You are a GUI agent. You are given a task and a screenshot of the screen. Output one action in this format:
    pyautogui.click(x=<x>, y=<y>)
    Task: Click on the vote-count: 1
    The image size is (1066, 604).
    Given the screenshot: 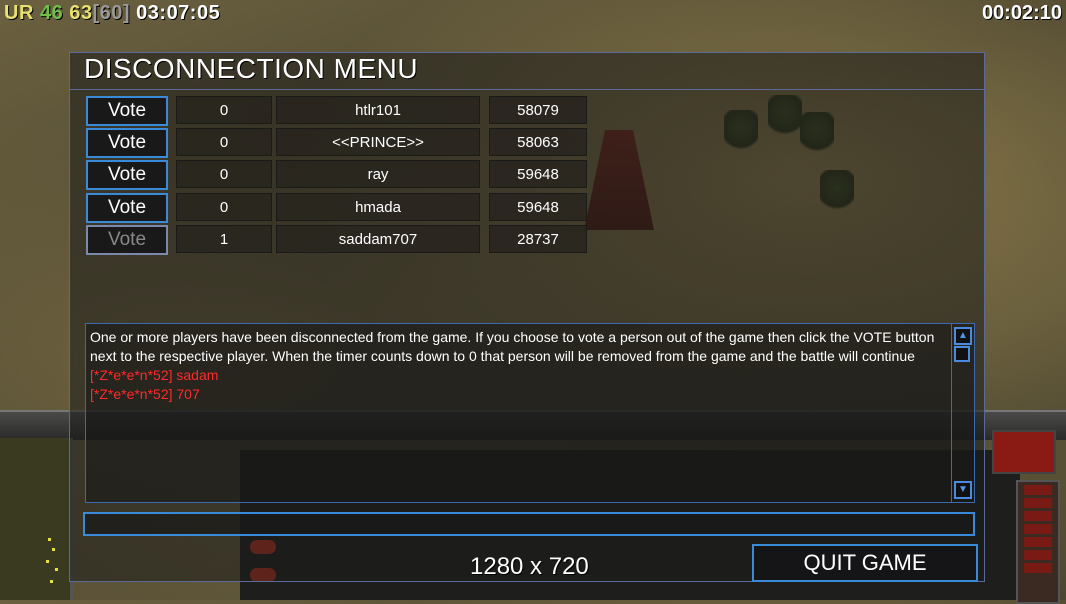 What is the action you would take?
    pyautogui.click(x=224, y=239)
    